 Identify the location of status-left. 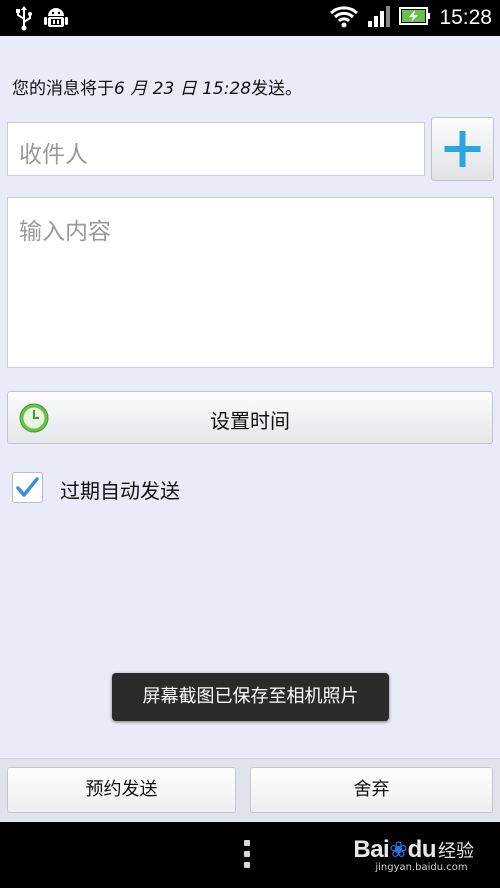
(41, 20).